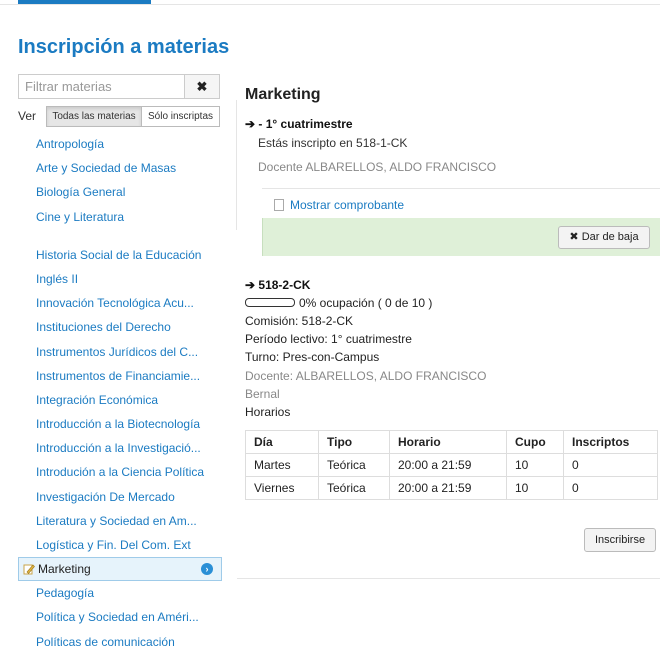 This screenshot has height=665, width=660. I want to click on shift-line: Turno: Pres-con-Campus, so click(312, 357).